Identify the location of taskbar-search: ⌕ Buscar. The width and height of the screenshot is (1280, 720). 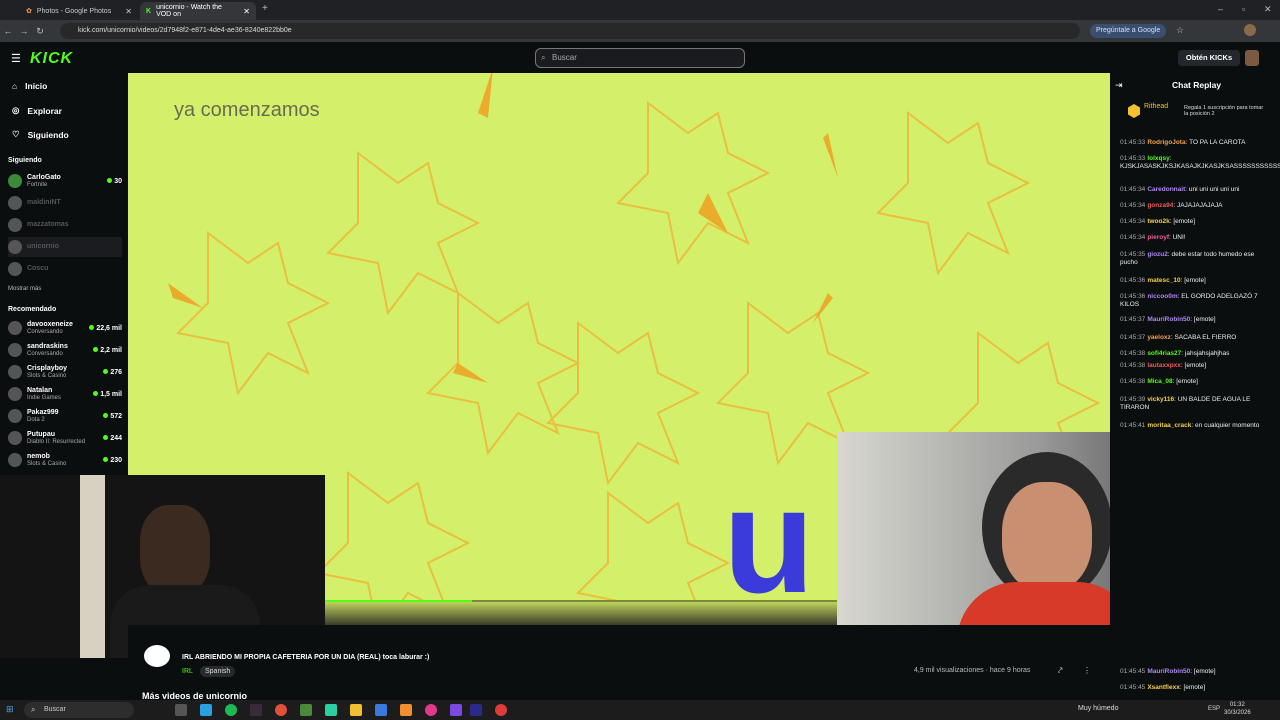
(79, 710).